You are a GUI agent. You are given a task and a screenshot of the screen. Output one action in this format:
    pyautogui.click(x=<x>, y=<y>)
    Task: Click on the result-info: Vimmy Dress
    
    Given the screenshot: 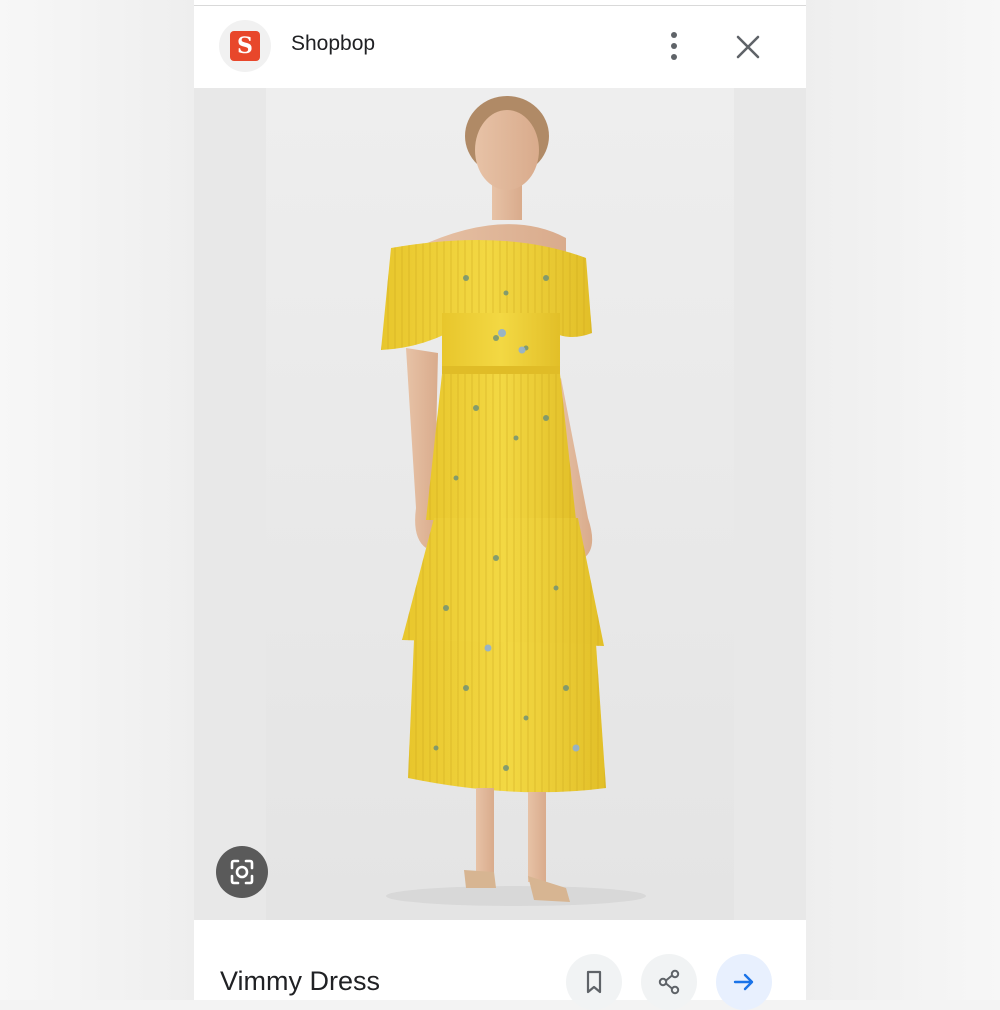 What is the action you would take?
    pyautogui.click(x=500, y=965)
    